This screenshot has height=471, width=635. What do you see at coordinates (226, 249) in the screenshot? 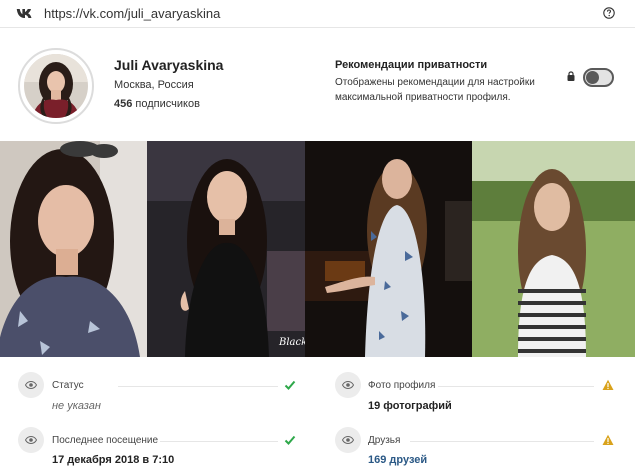
I see `profile-photo-2: Black Milk` at bounding box center [226, 249].